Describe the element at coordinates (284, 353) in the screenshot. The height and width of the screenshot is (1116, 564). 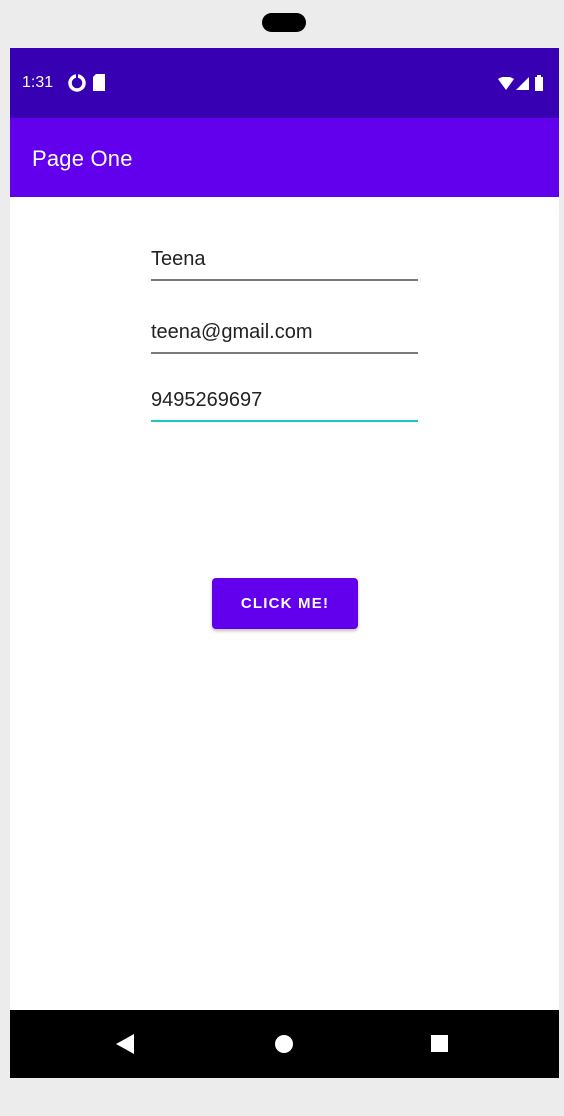
I see `email-underline` at that location.